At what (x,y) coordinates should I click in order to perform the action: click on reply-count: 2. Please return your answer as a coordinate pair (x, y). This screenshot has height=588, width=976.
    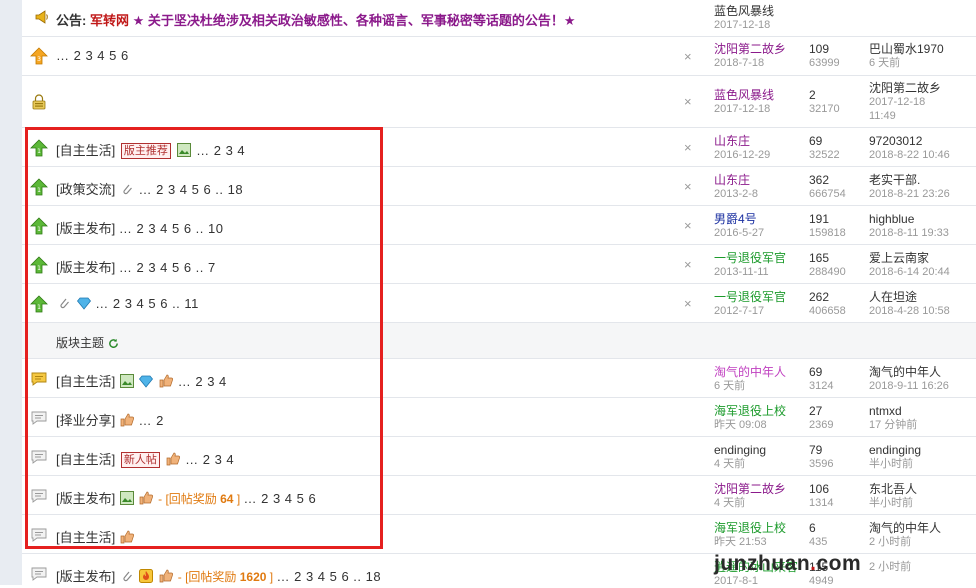
    Looking at the image, I should click on (812, 95).